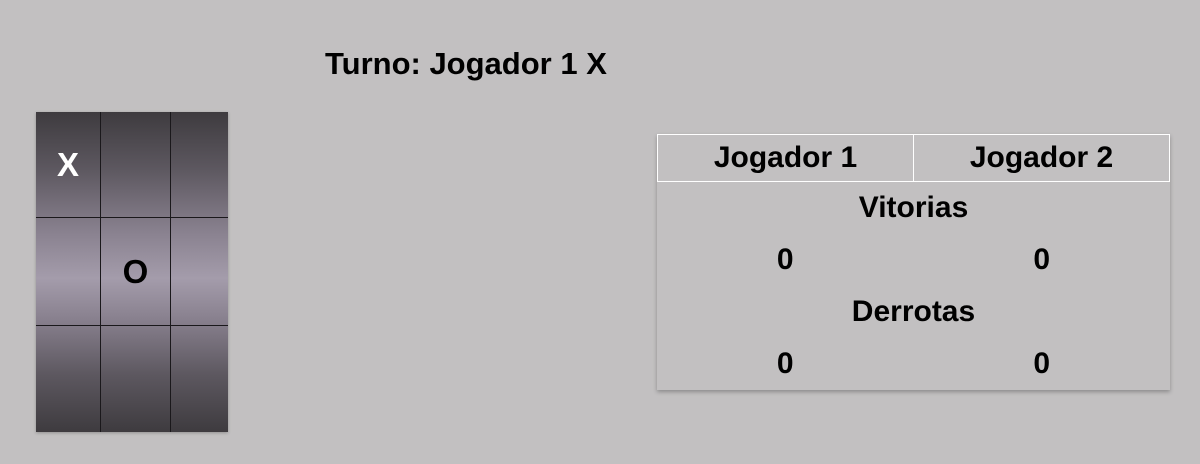  Describe the element at coordinates (913, 311) in the screenshot. I see `losses-label: Derrotas` at that location.